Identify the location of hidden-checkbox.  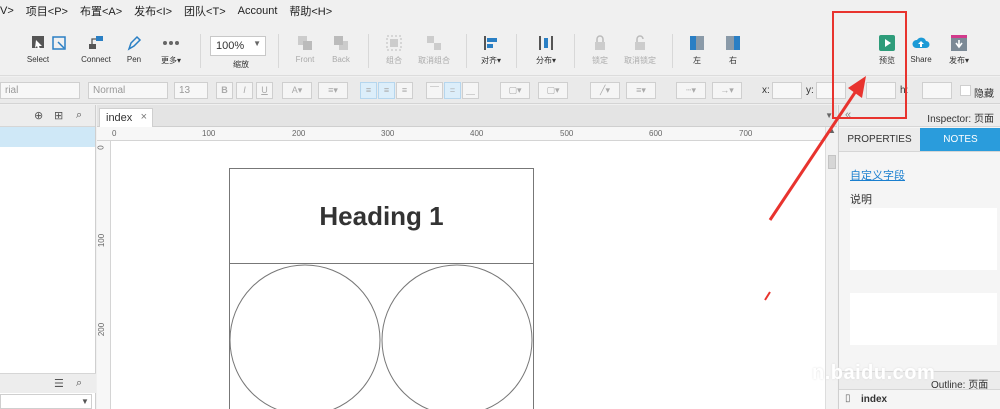
(965, 90).